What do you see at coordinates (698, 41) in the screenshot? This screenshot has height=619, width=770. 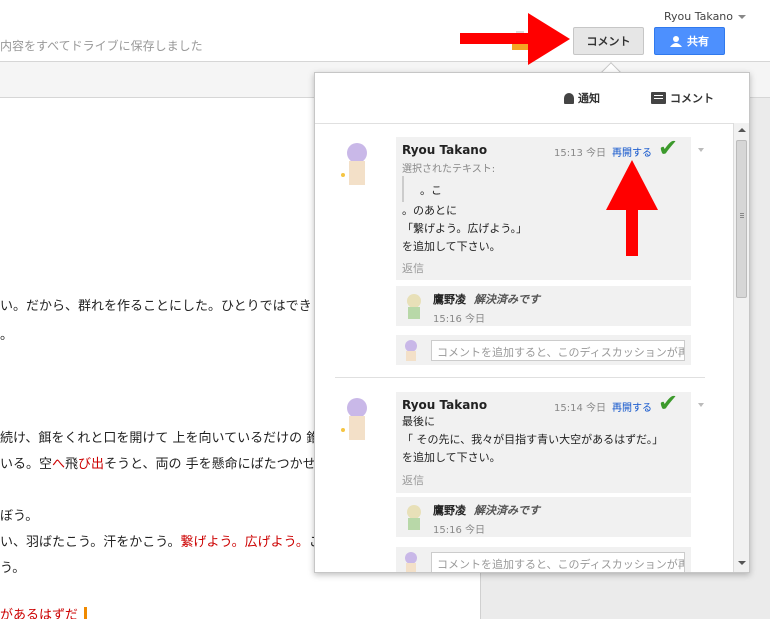 I see `share-label: 共有` at bounding box center [698, 41].